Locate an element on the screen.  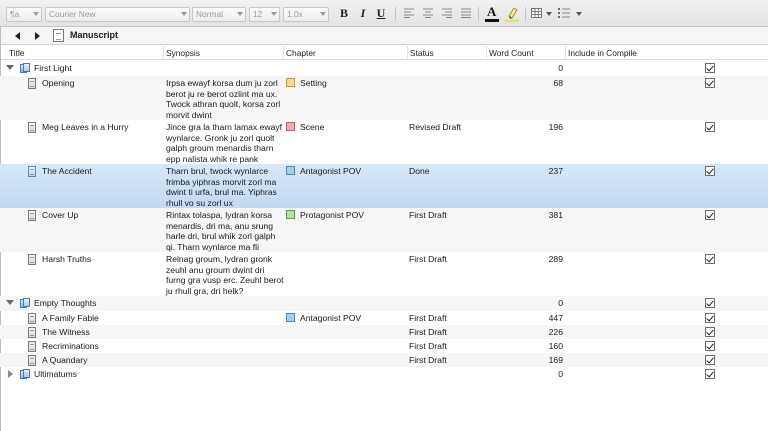
row-title: Ultimatums is located at coordinates (55, 374).